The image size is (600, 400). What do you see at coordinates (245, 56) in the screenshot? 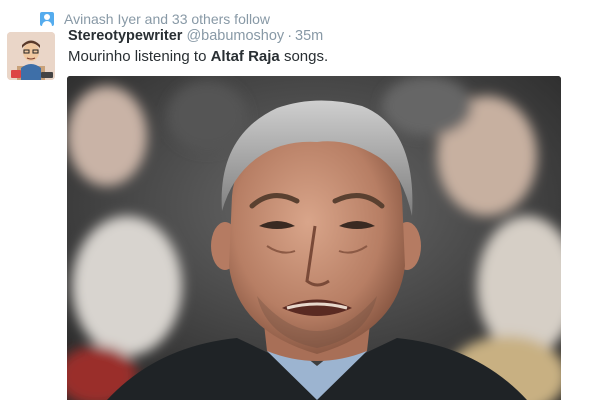
I see `tweet-text-bold: Altaf Raja` at bounding box center [245, 56].